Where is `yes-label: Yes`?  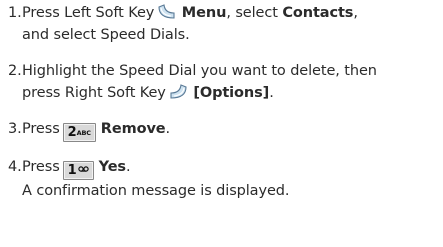
yes-label: Yes is located at coordinates (112, 167).